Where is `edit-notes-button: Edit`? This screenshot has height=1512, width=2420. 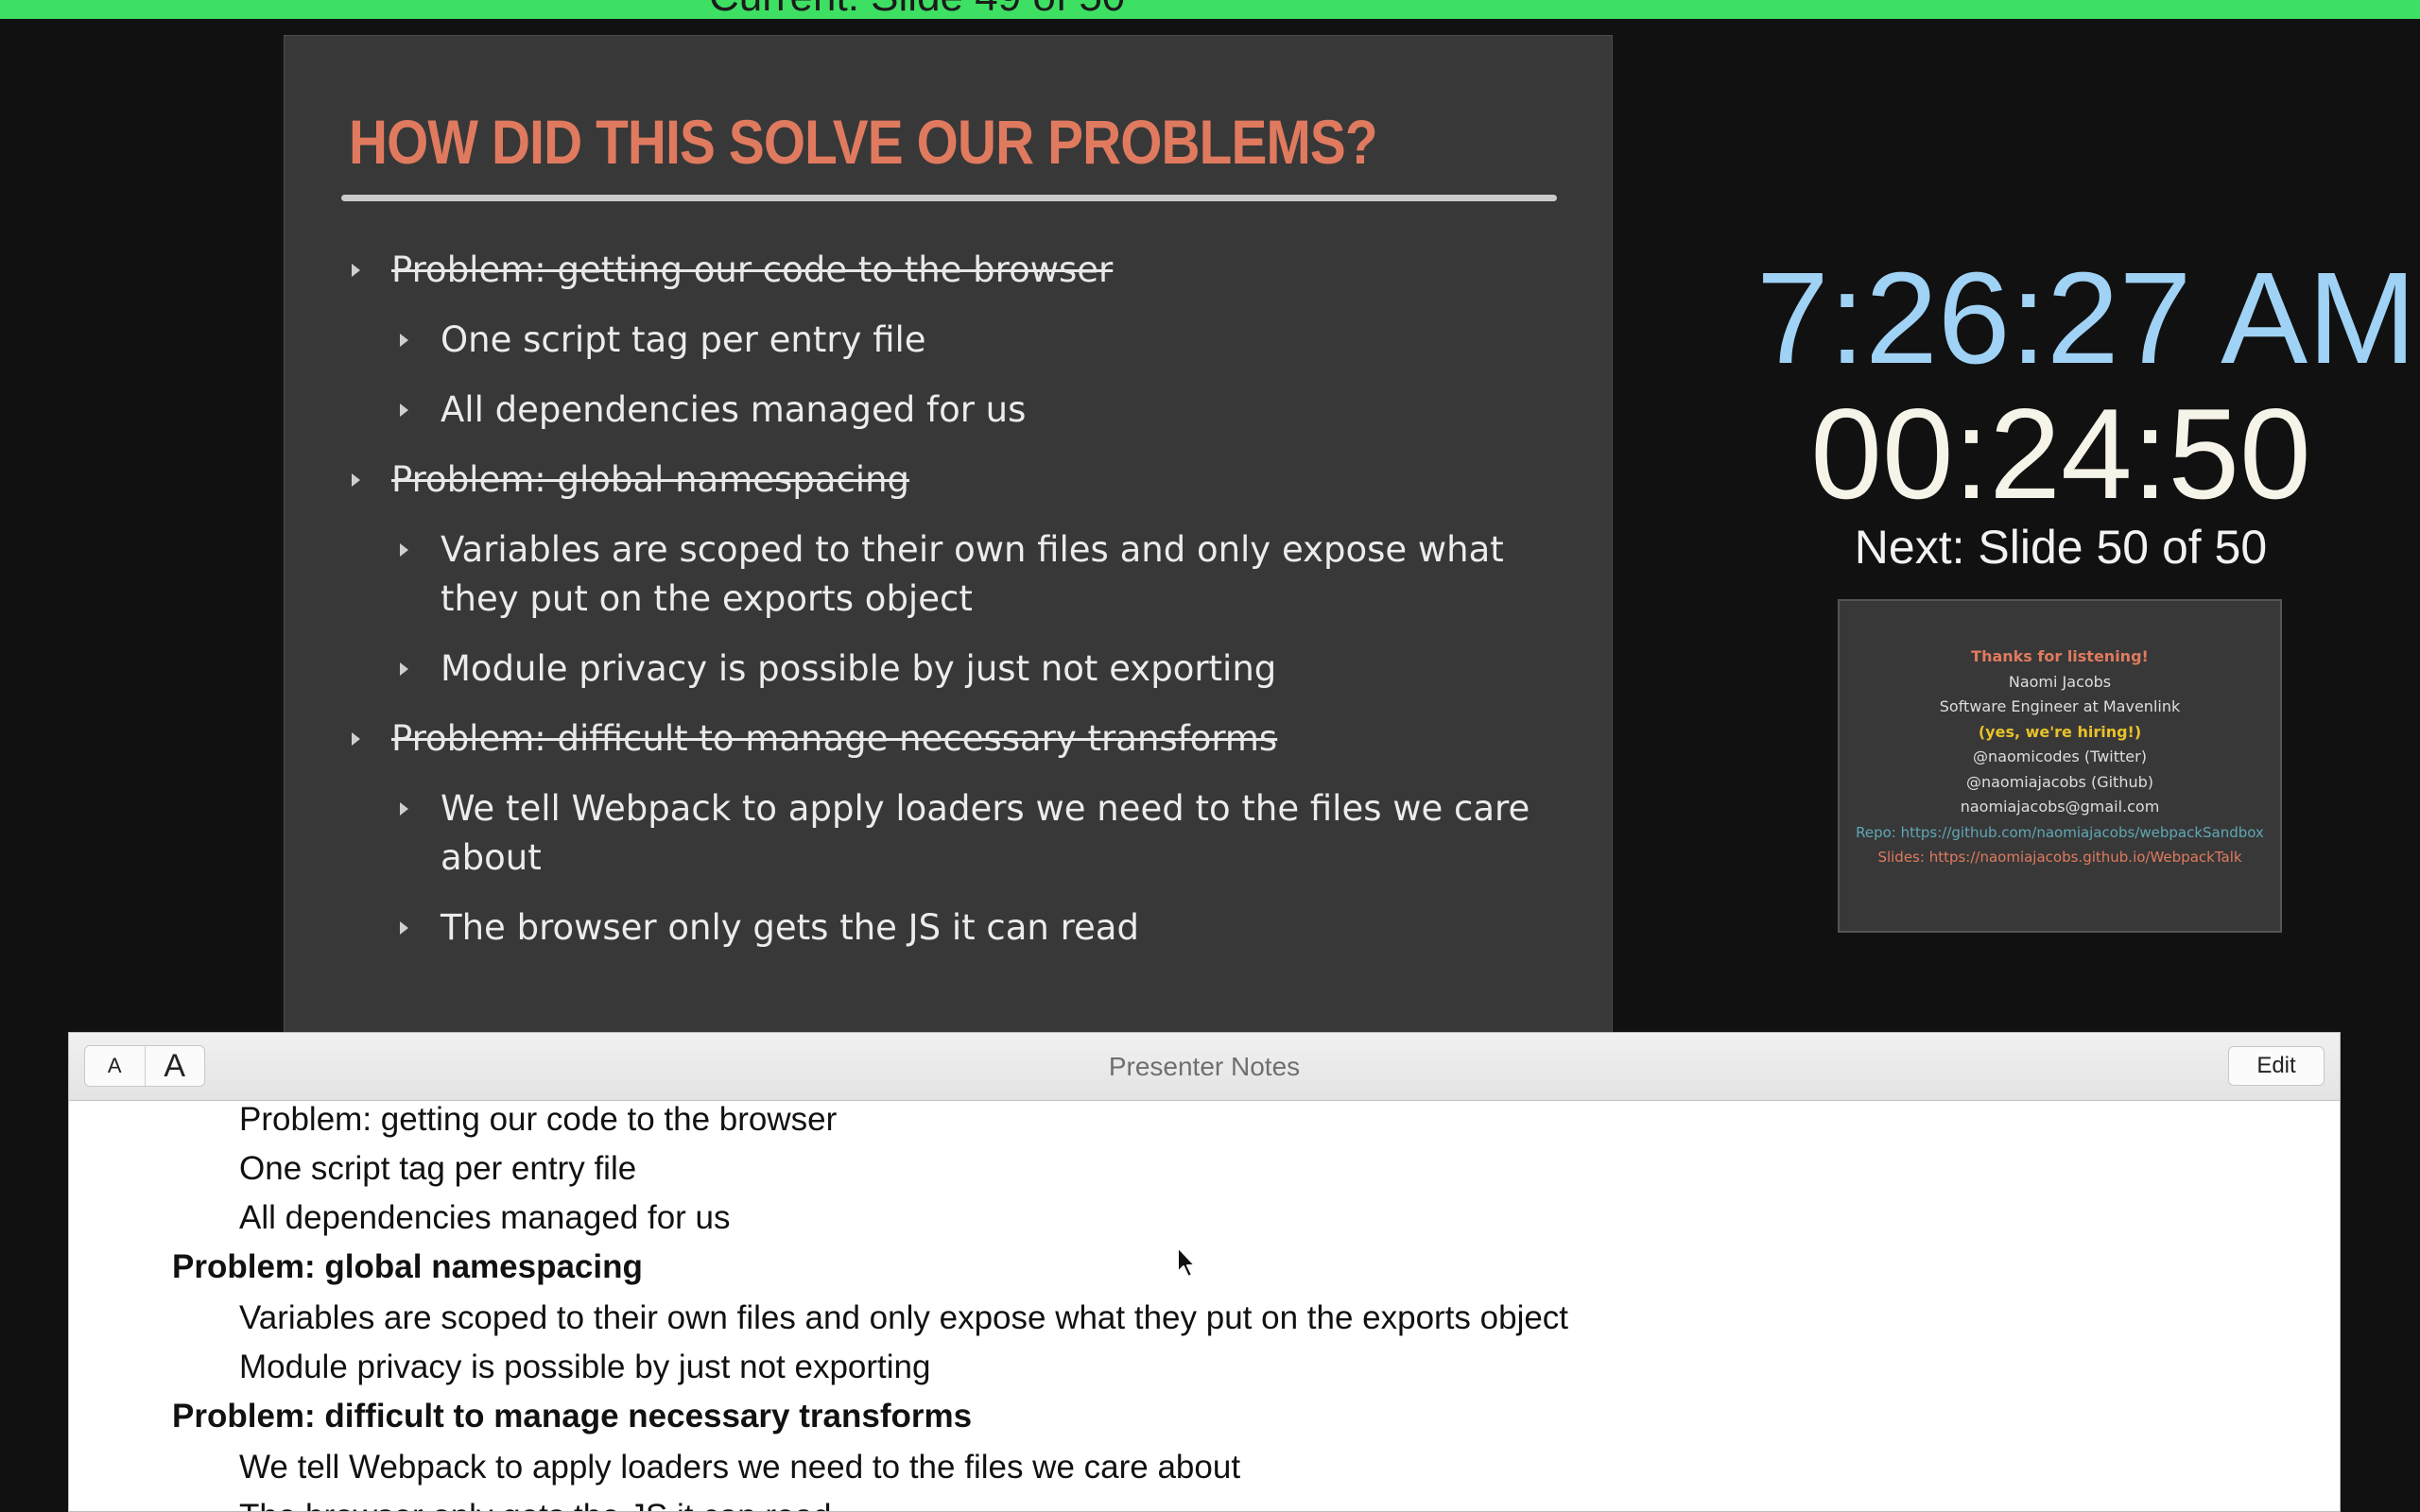
edit-notes-button: Edit is located at coordinates (2276, 1066).